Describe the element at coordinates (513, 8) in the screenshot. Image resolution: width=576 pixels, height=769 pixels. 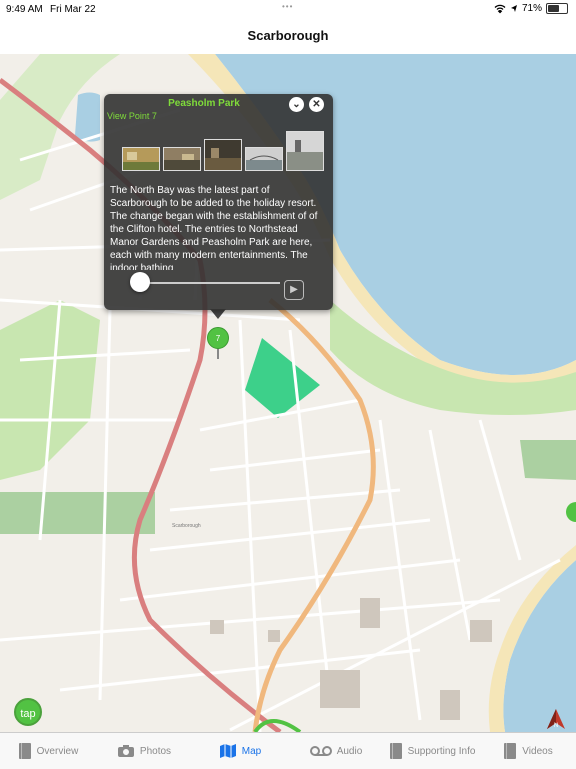
I see `location-arrow-icon` at that location.